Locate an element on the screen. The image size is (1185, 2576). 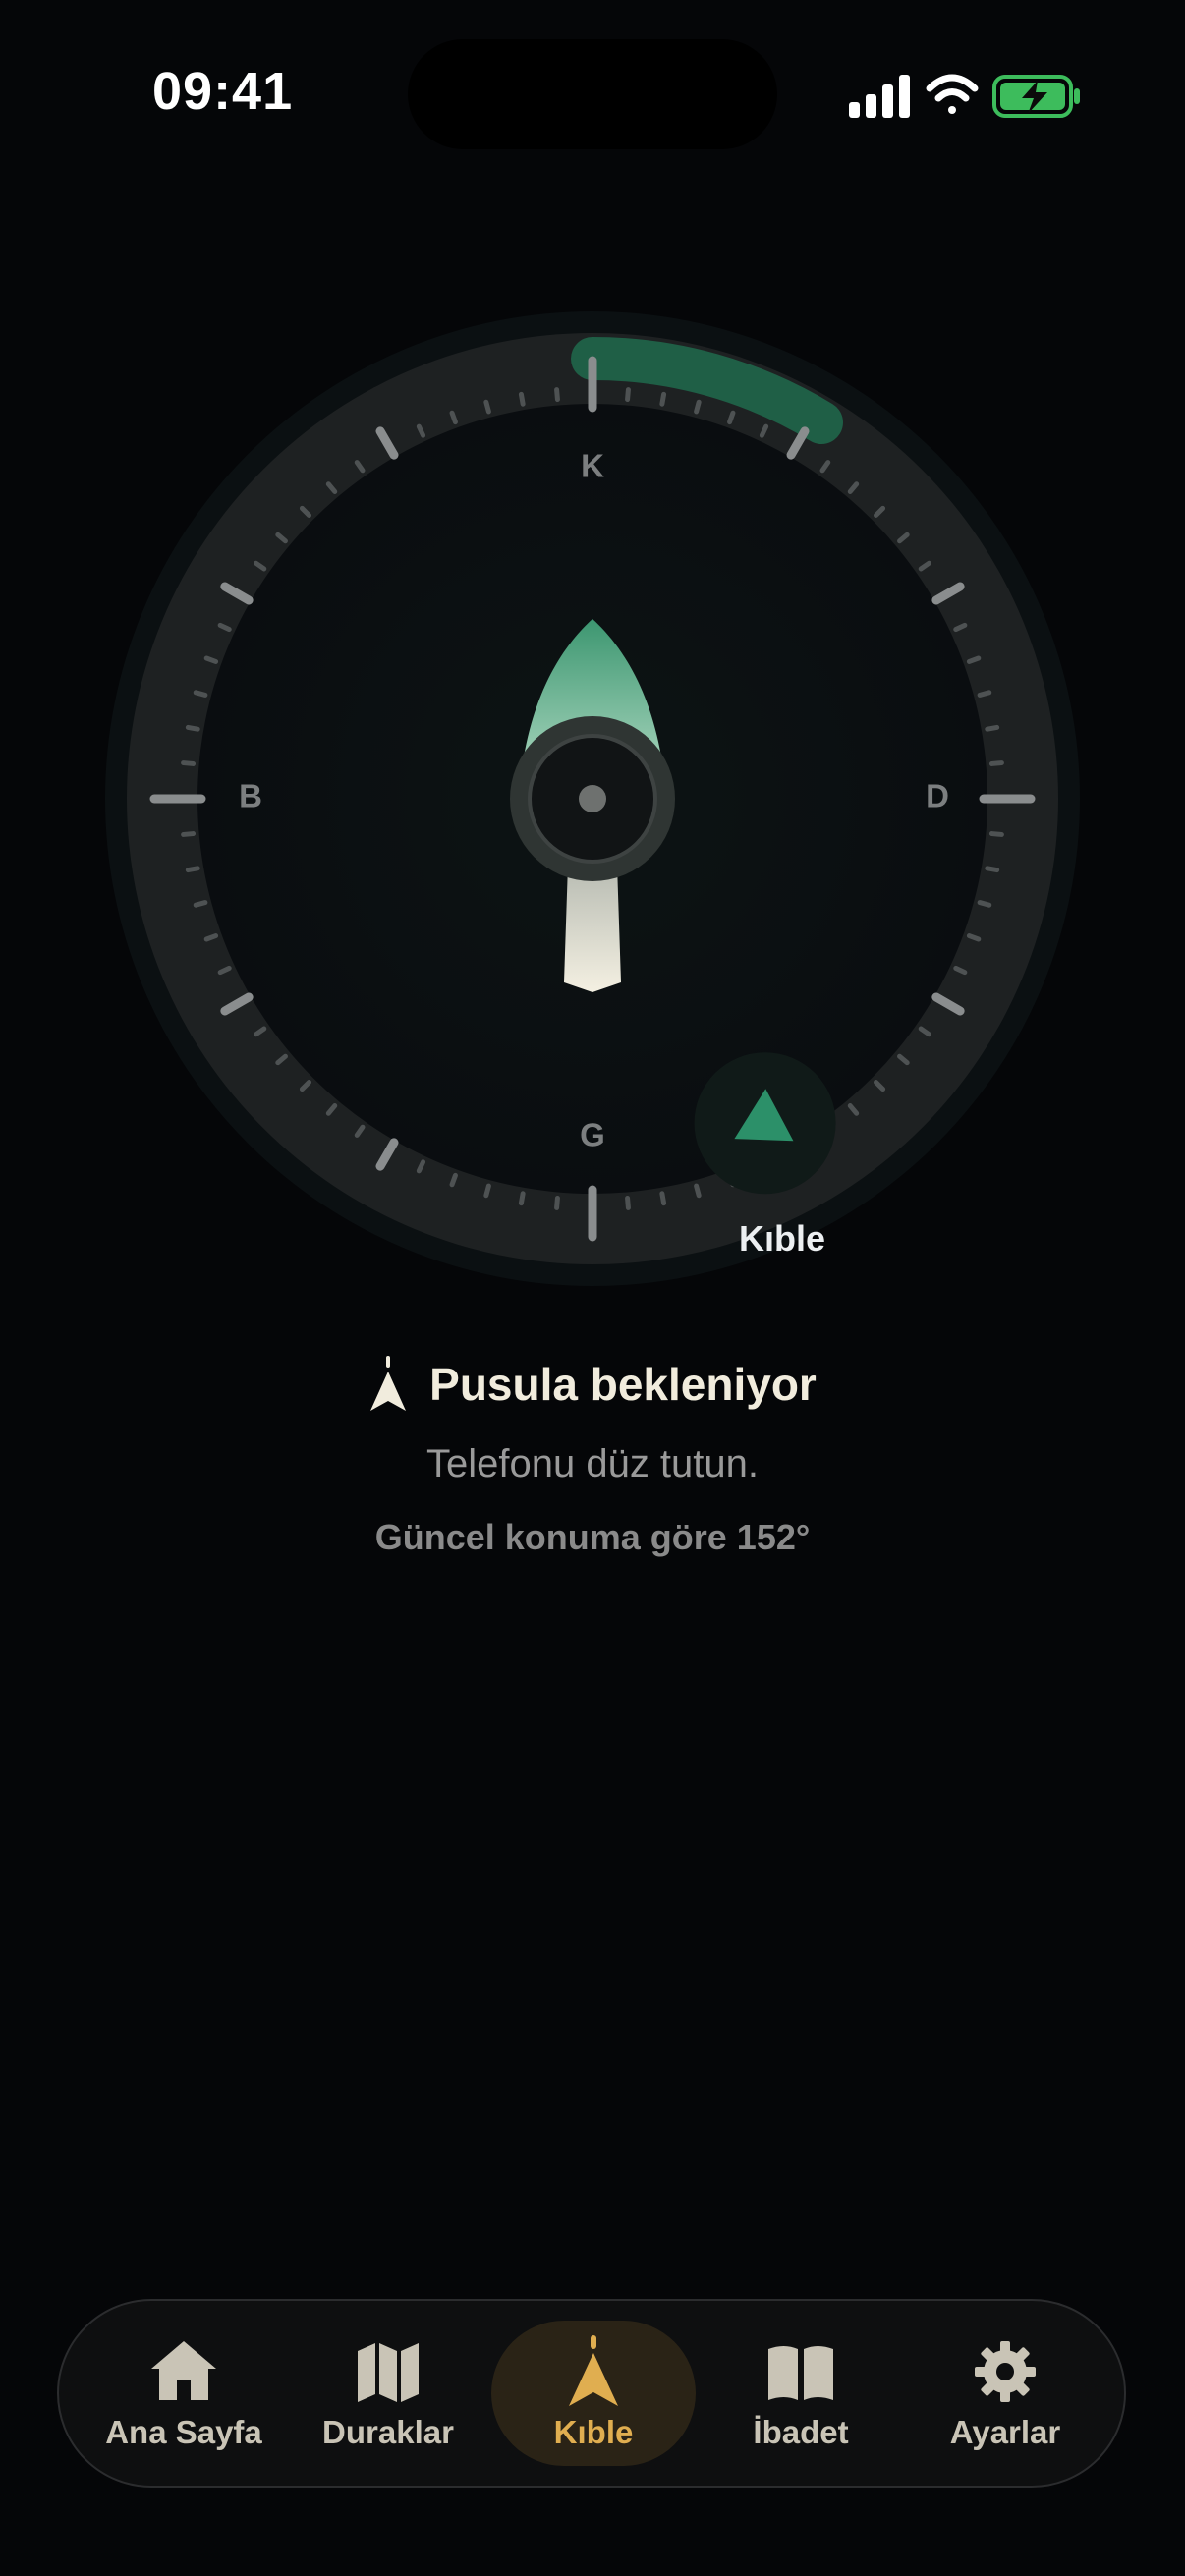
qibla-icon is located at coordinates (594, 2370).